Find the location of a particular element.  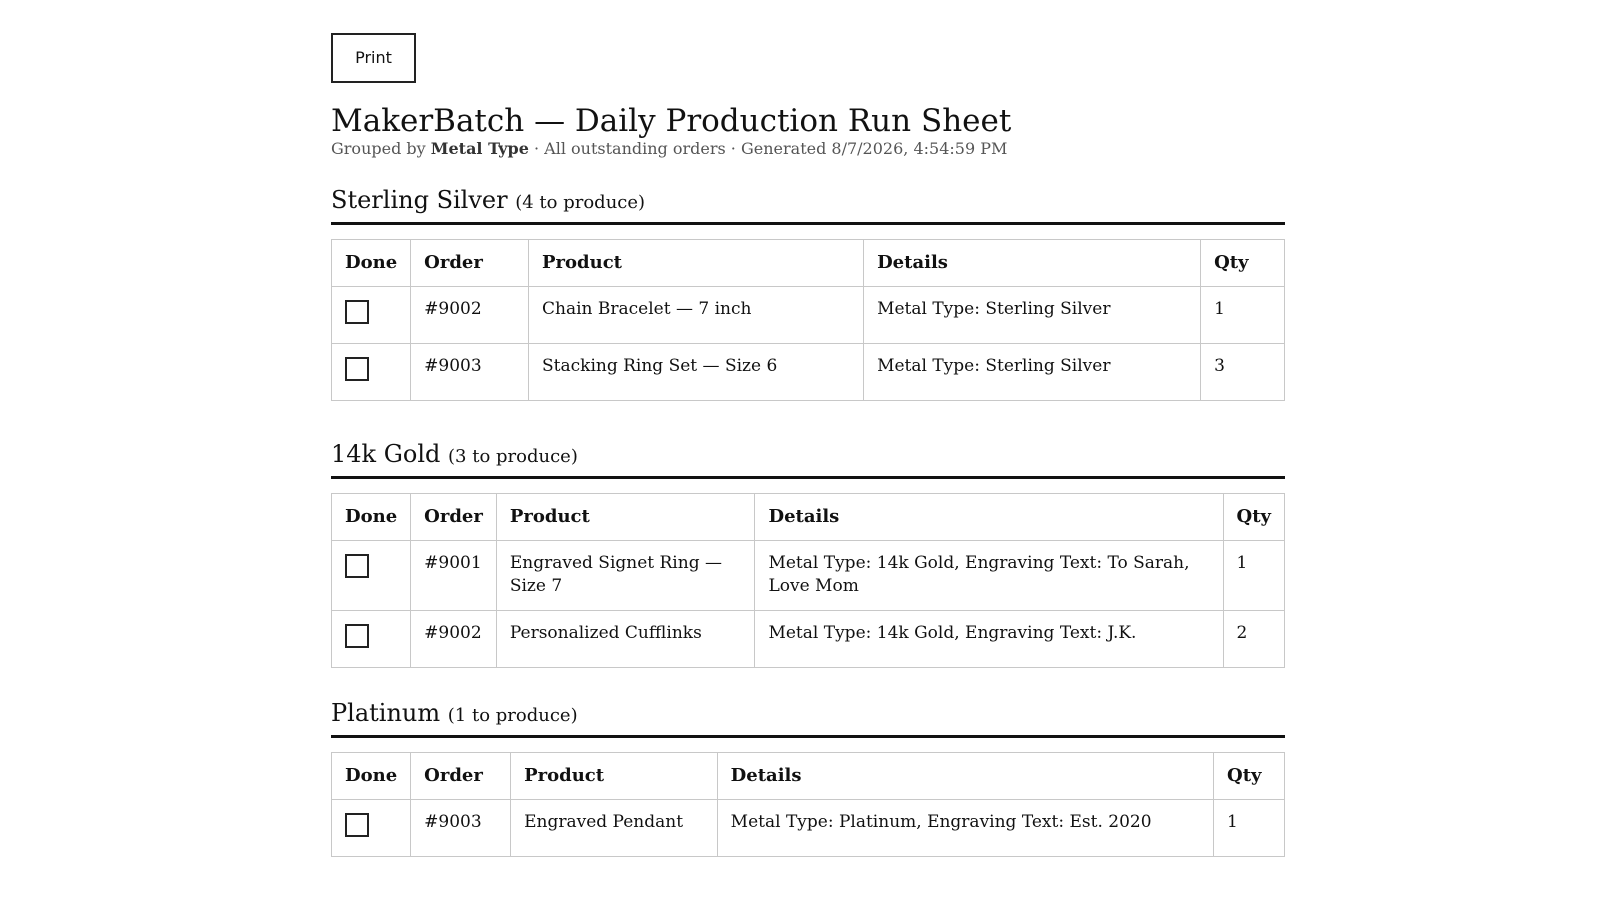

group-heading: Sterling Silver (4 to produce) is located at coordinates (808, 205).